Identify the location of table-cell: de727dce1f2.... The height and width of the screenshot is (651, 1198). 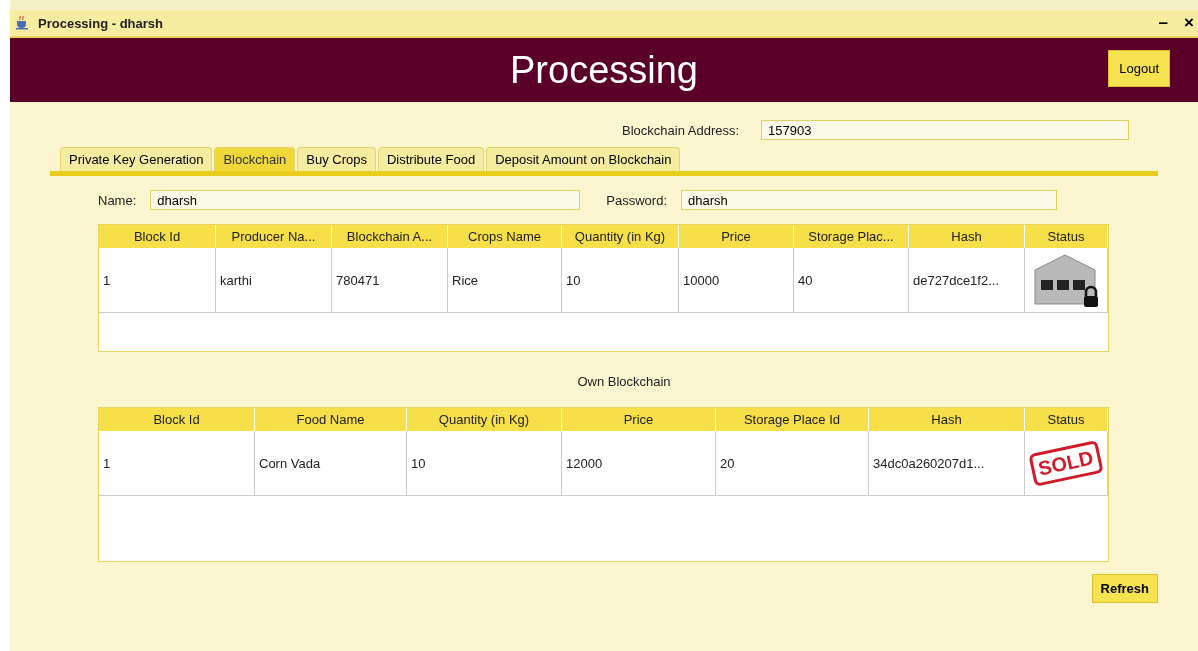
(967, 280).